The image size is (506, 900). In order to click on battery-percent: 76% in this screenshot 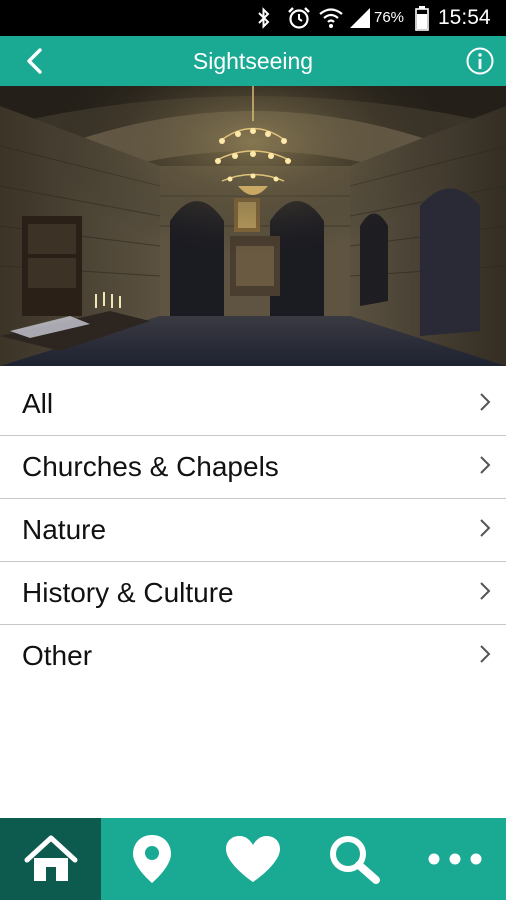, I will do `click(389, 17)`.